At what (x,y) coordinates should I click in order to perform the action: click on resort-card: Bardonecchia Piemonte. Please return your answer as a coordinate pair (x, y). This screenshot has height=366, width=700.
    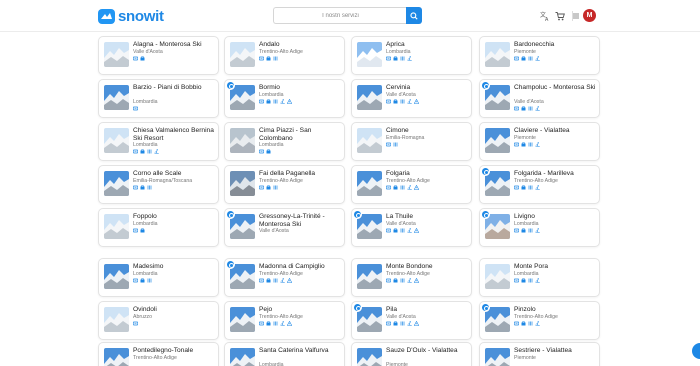
    Looking at the image, I should click on (539, 55).